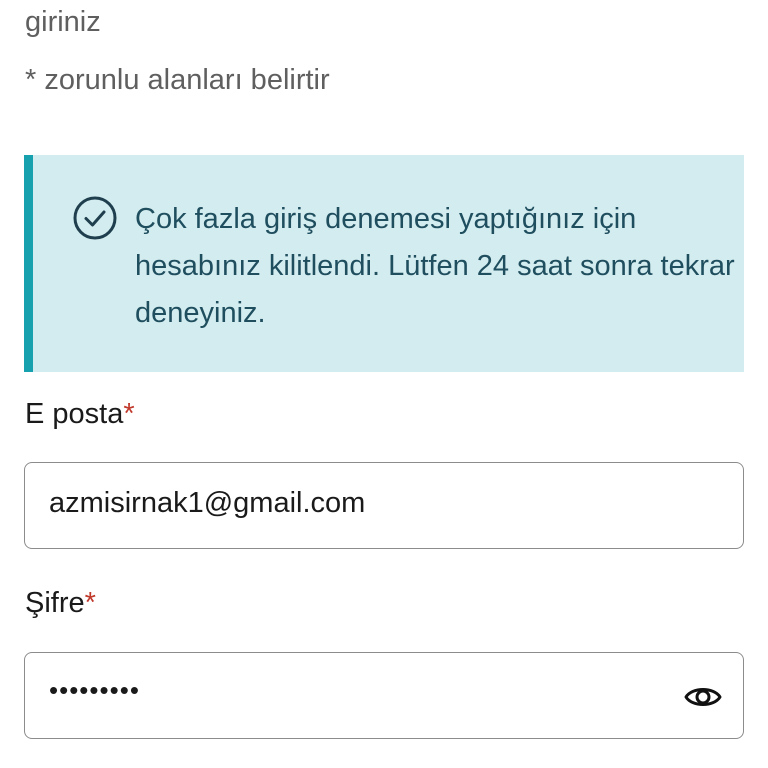 The image size is (768, 768). Describe the element at coordinates (74, 414) in the screenshot. I see `email-label-text: E posta` at that location.